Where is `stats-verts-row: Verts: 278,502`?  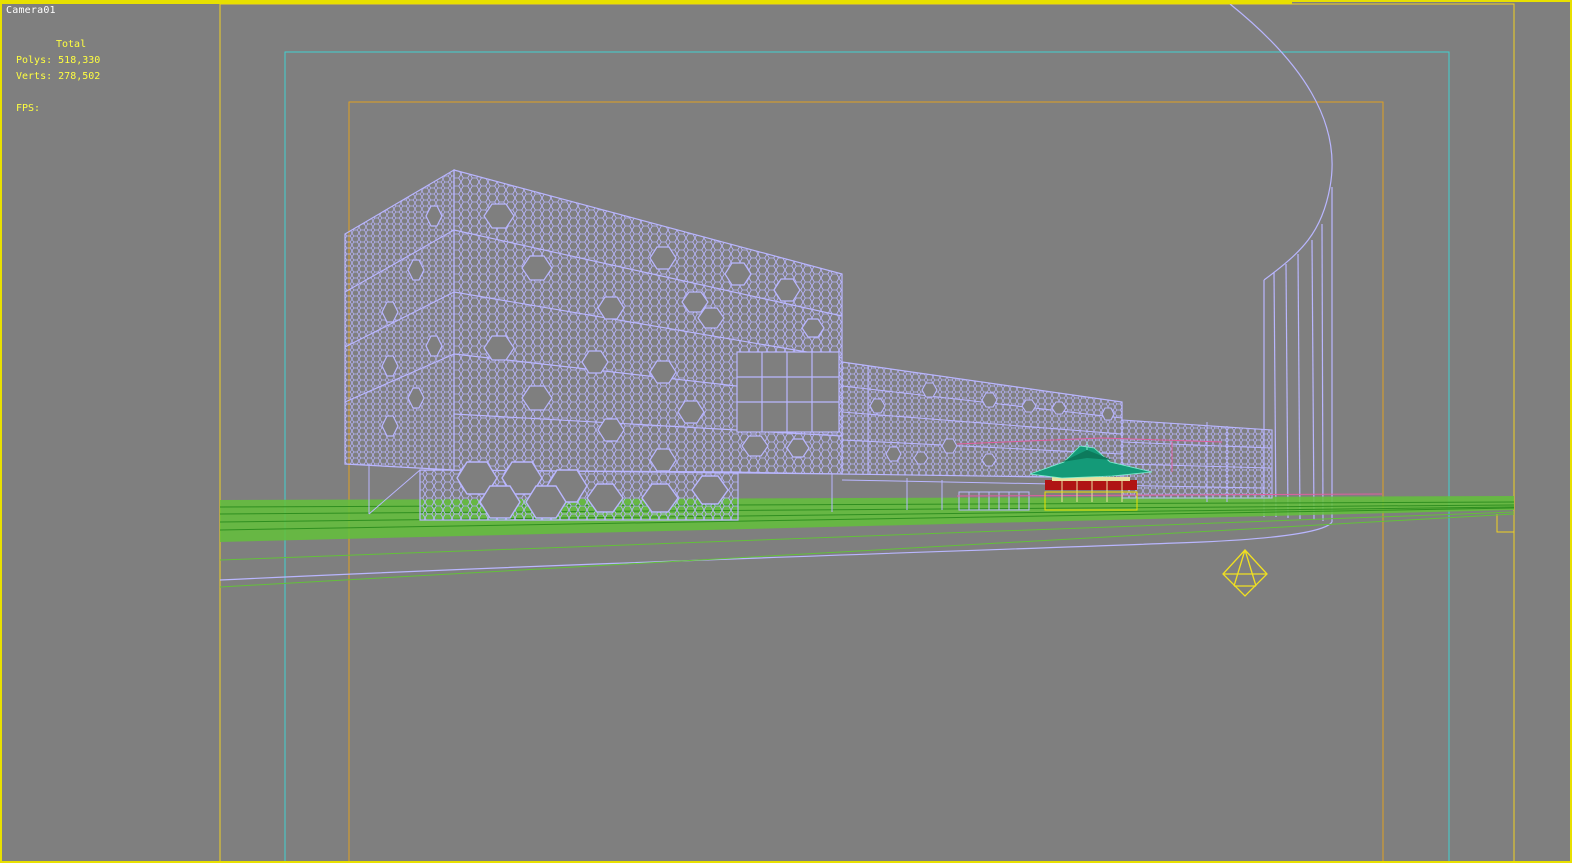 stats-verts-row: Verts: 278,502 is located at coordinates (58, 77).